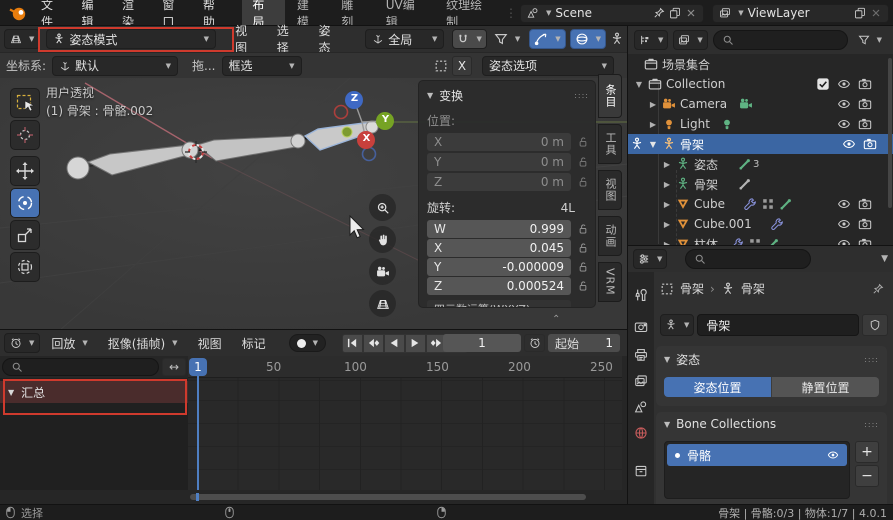  I want to click on tool-transform, so click(25, 267).